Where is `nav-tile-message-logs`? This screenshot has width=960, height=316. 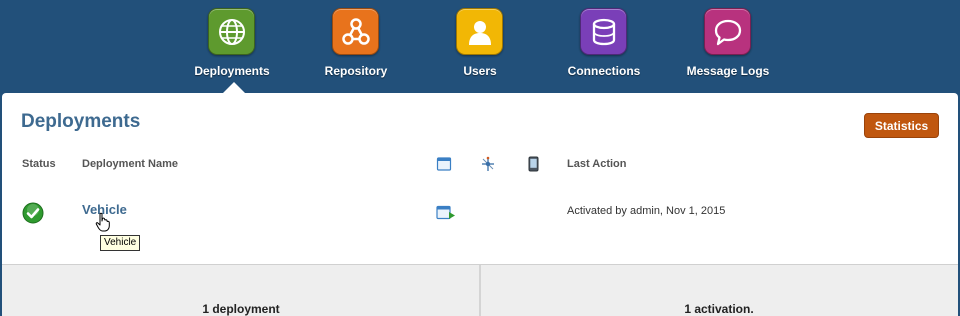 nav-tile-message-logs is located at coordinates (727, 31).